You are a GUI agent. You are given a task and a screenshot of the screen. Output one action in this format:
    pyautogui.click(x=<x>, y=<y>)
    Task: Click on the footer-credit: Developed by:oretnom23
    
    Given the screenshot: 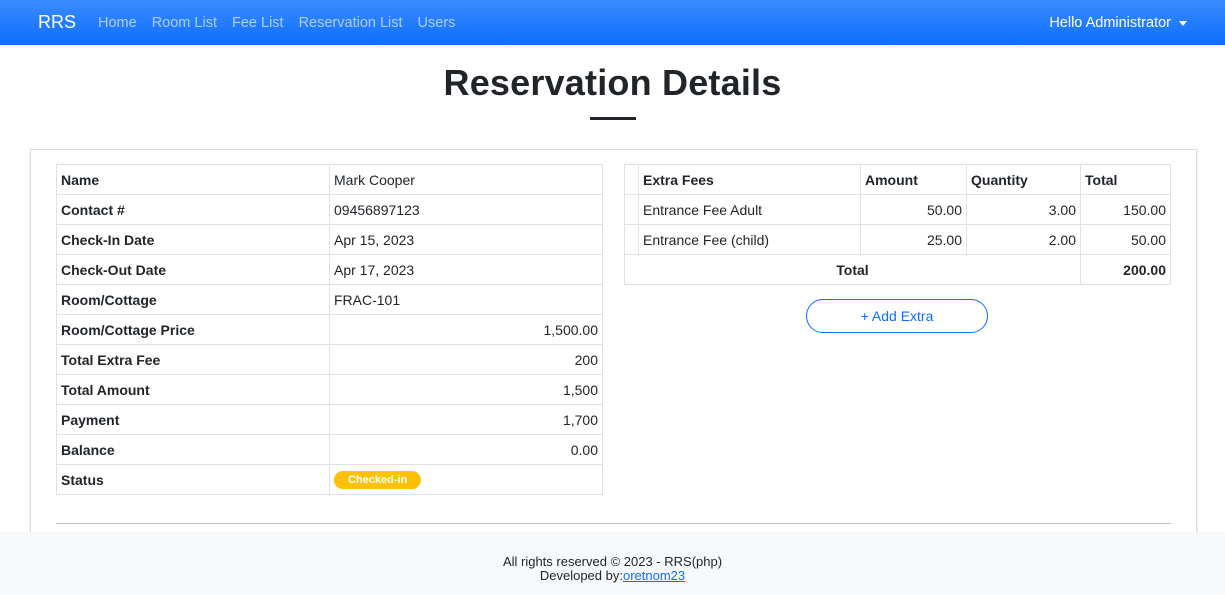 What is the action you would take?
    pyautogui.click(x=612, y=576)
    